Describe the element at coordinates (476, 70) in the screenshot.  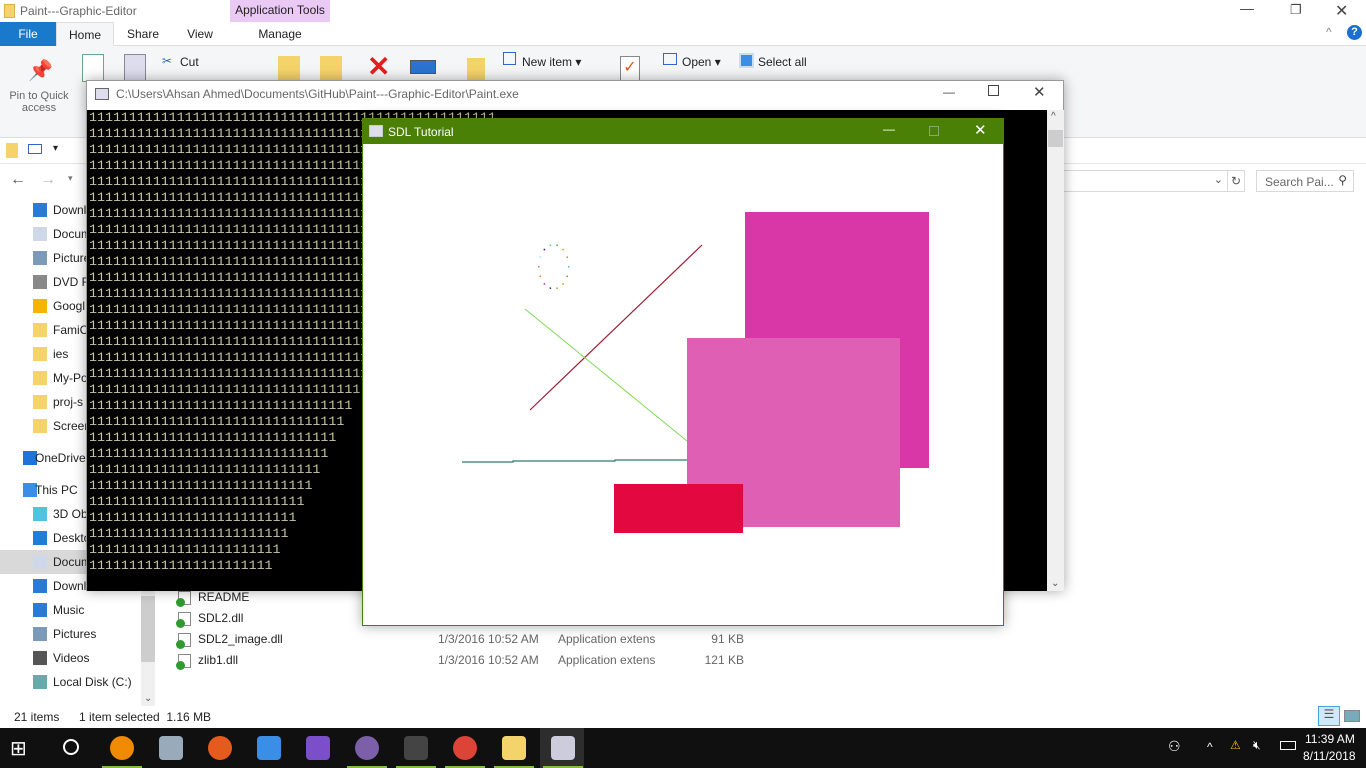
I see `new-folder-icon` at that location.